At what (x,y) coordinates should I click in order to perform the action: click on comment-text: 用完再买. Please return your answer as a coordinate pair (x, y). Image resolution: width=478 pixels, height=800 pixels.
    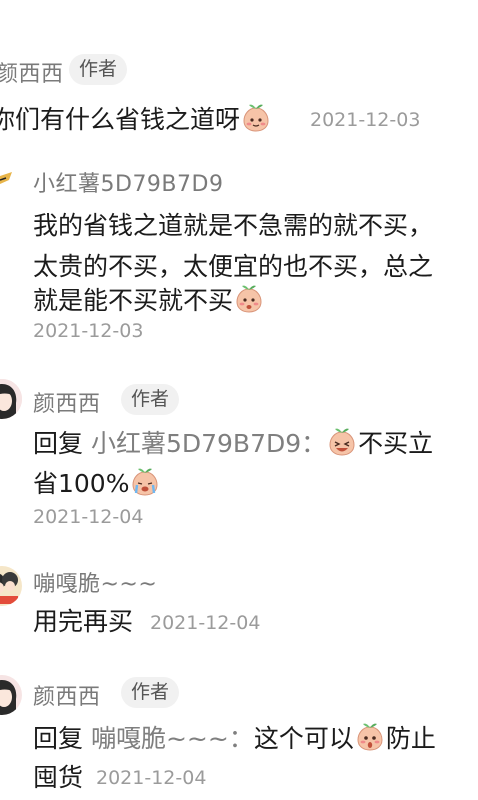
    Looking at the image, I should click on (83, 621).